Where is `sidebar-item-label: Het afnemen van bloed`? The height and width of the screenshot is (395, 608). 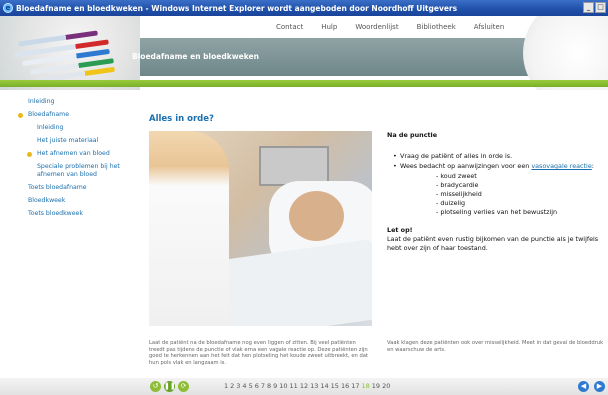
sidebar-item-label: Het afnemen van bloed is located at coordinates (73, 153).